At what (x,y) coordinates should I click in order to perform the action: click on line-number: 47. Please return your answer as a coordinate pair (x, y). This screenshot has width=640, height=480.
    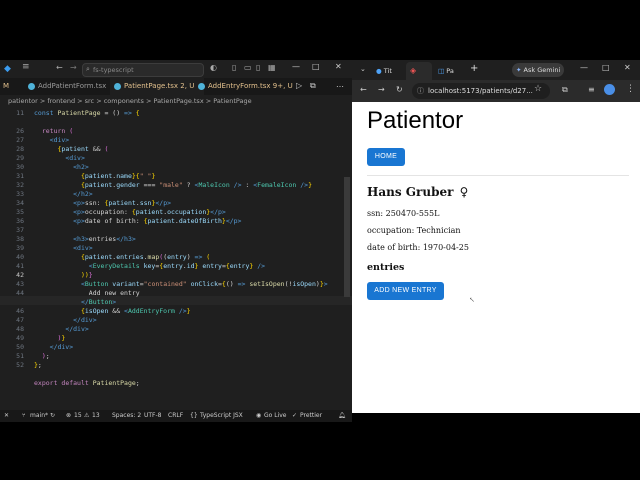
    Looking at the image, I should click on (20, 320).